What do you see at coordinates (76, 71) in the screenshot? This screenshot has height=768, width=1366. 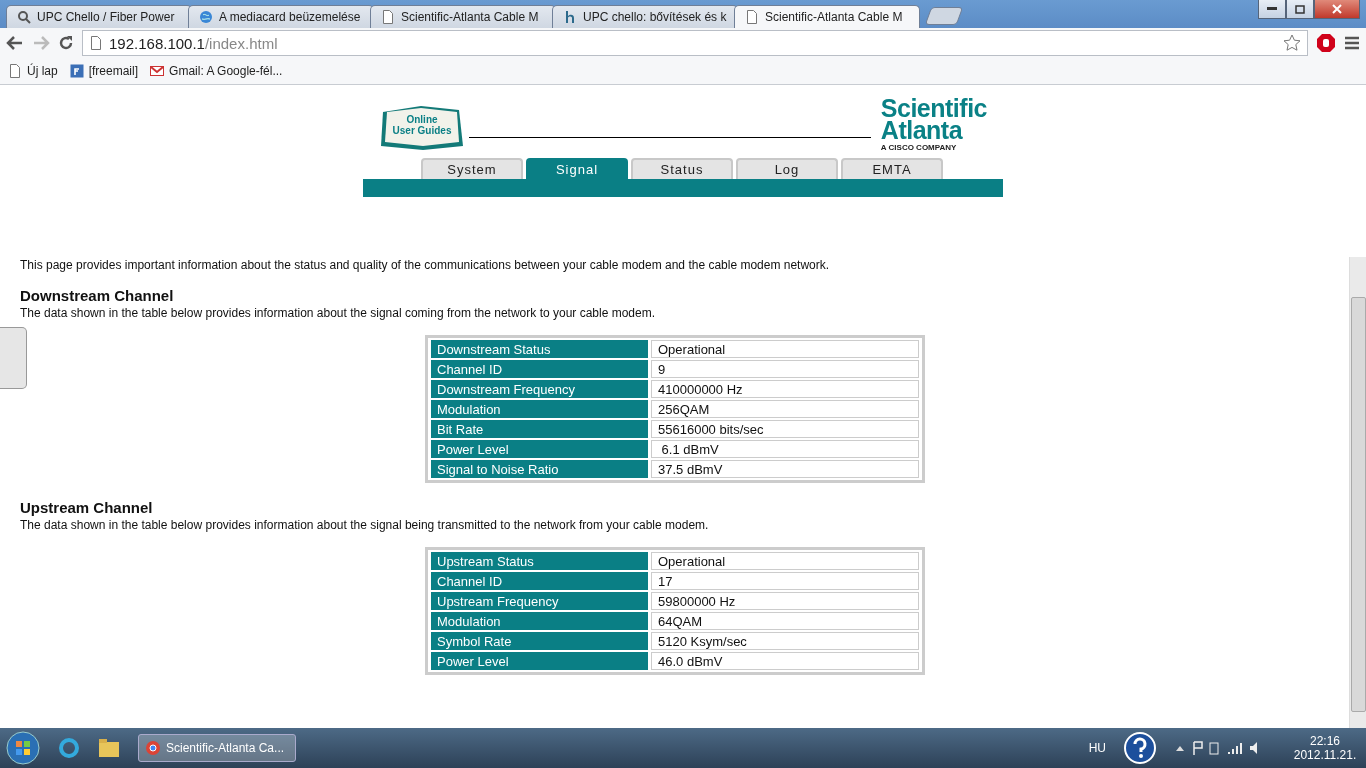 I see `freemail-icon` at bounding box center [76, 71].